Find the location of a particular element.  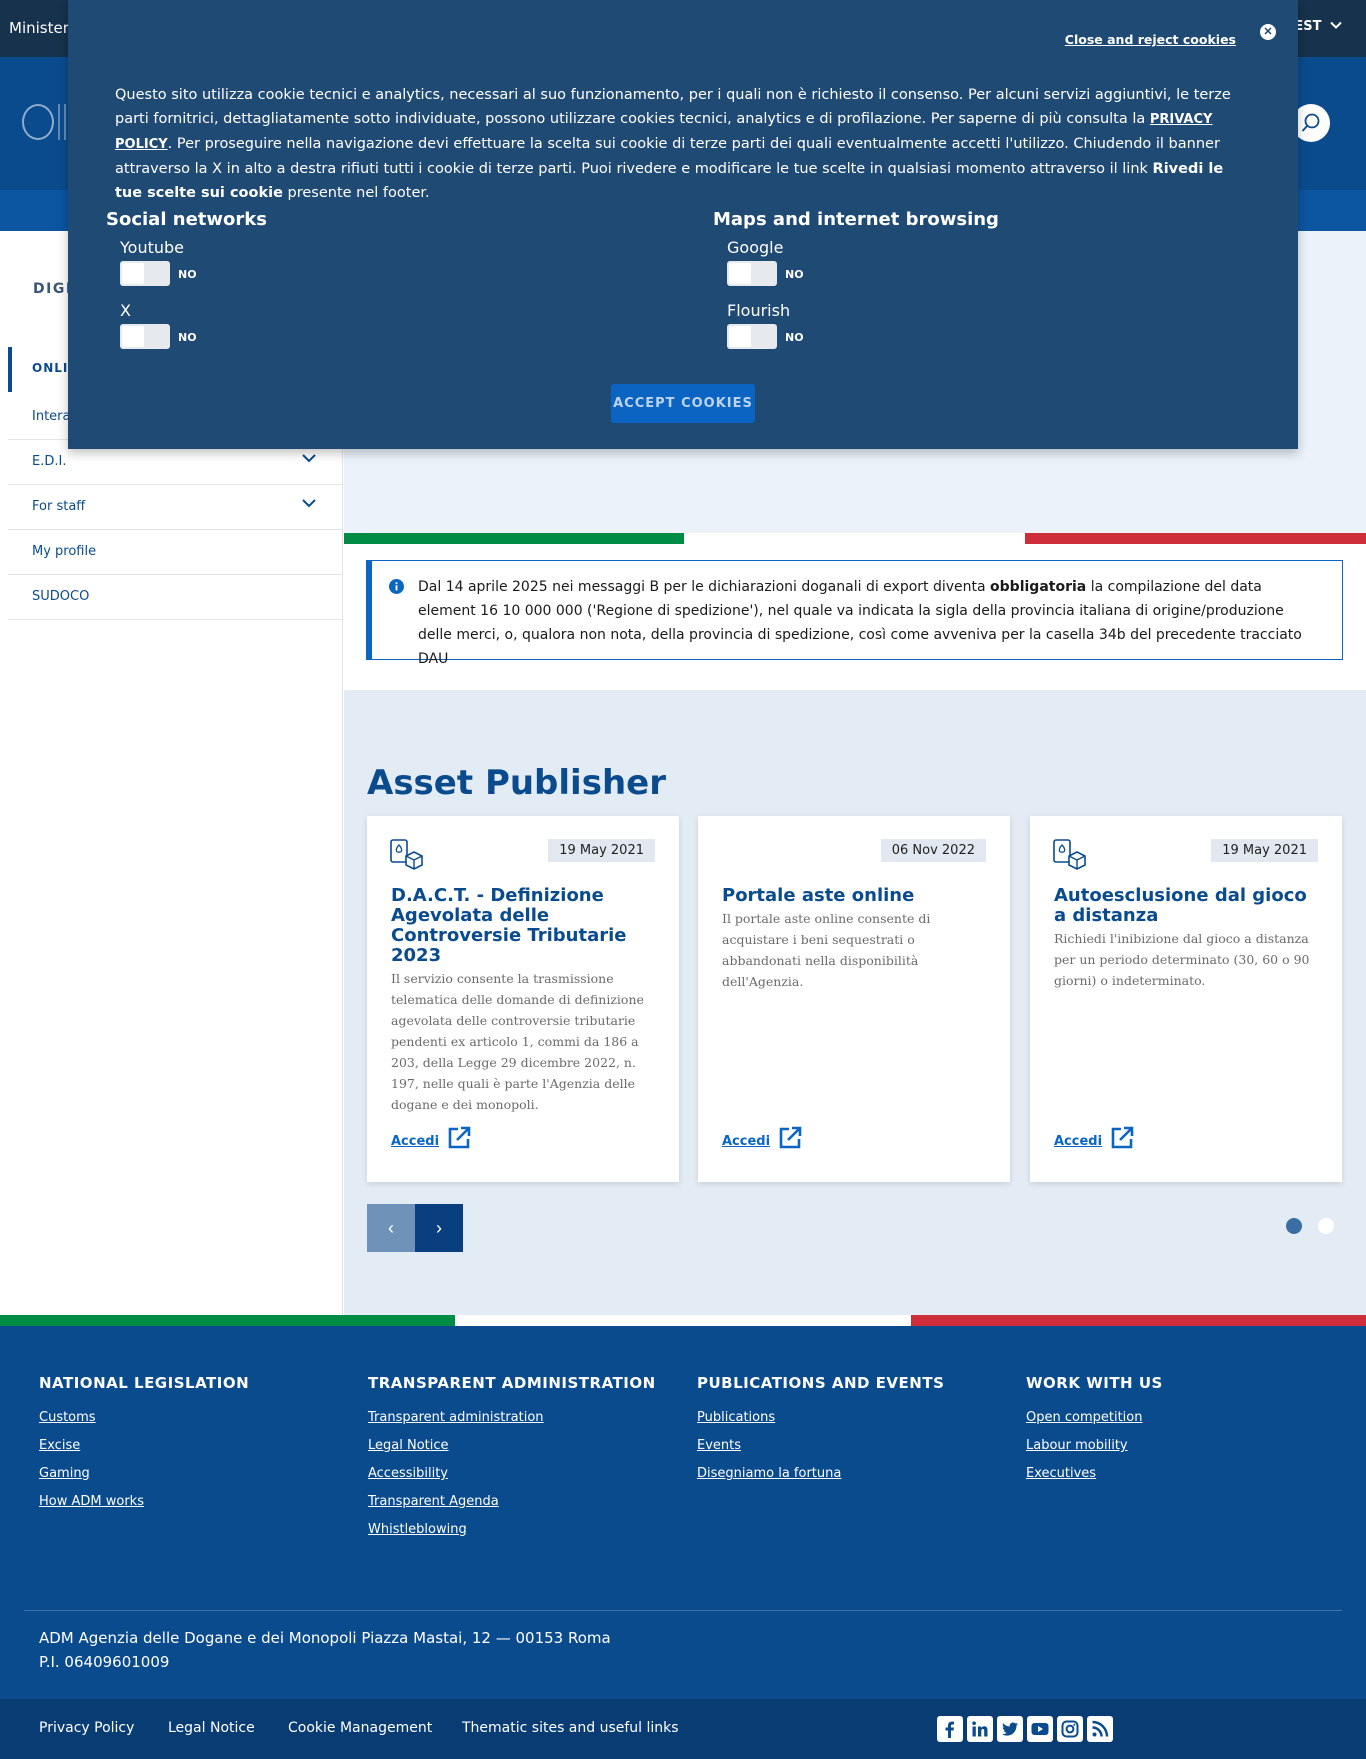

carousel-prev-button: ‹ is located at coordinates (391, 1228).